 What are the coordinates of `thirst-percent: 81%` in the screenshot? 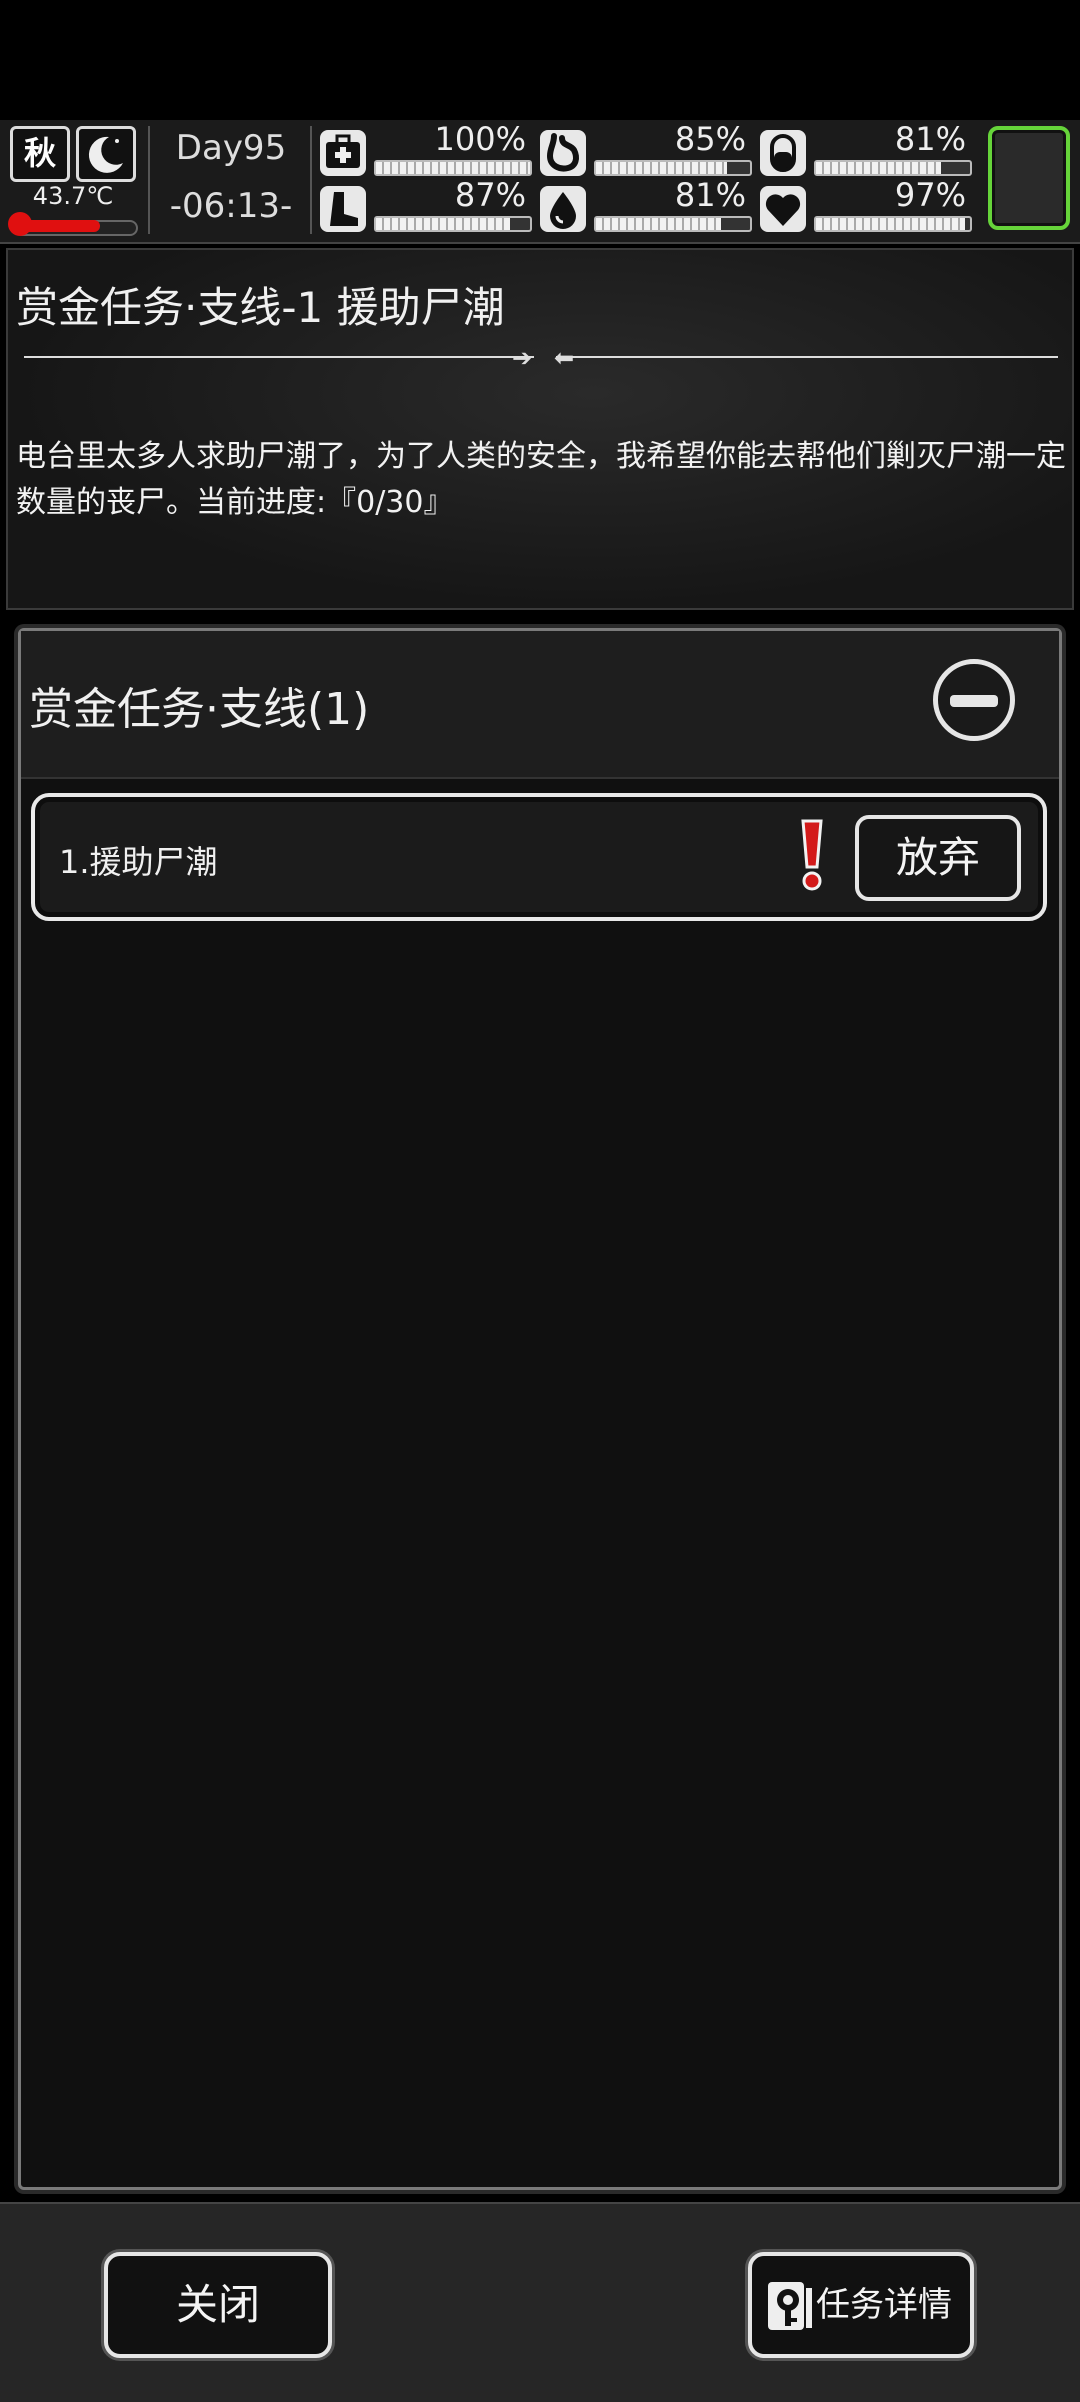 It's located at (710, 195).